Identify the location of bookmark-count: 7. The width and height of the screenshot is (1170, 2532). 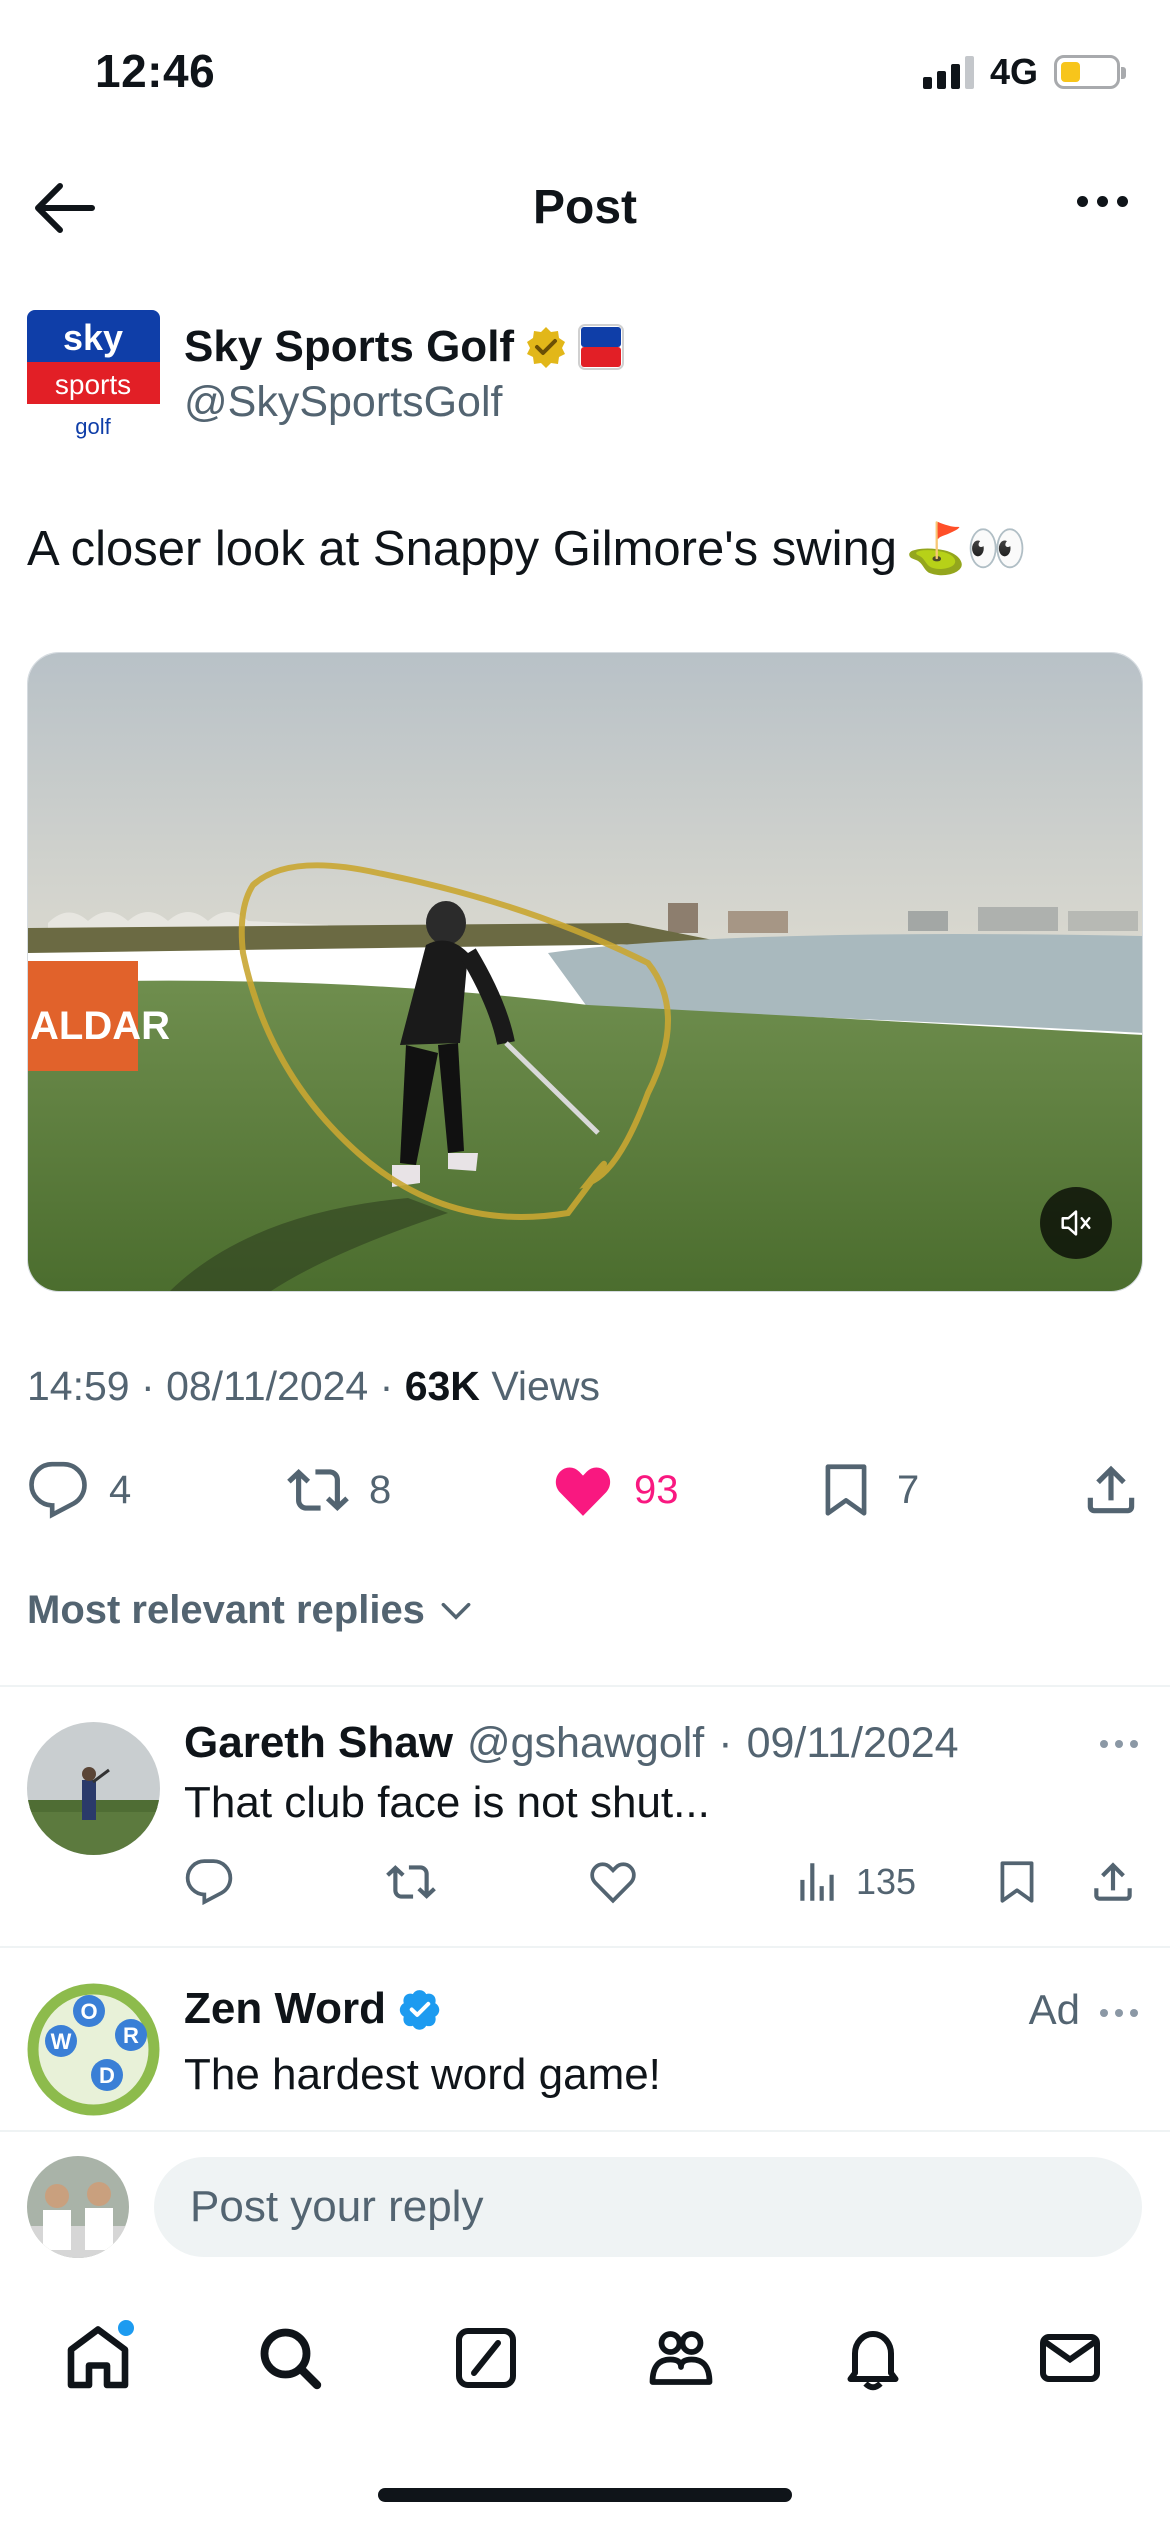
(908, 1489).